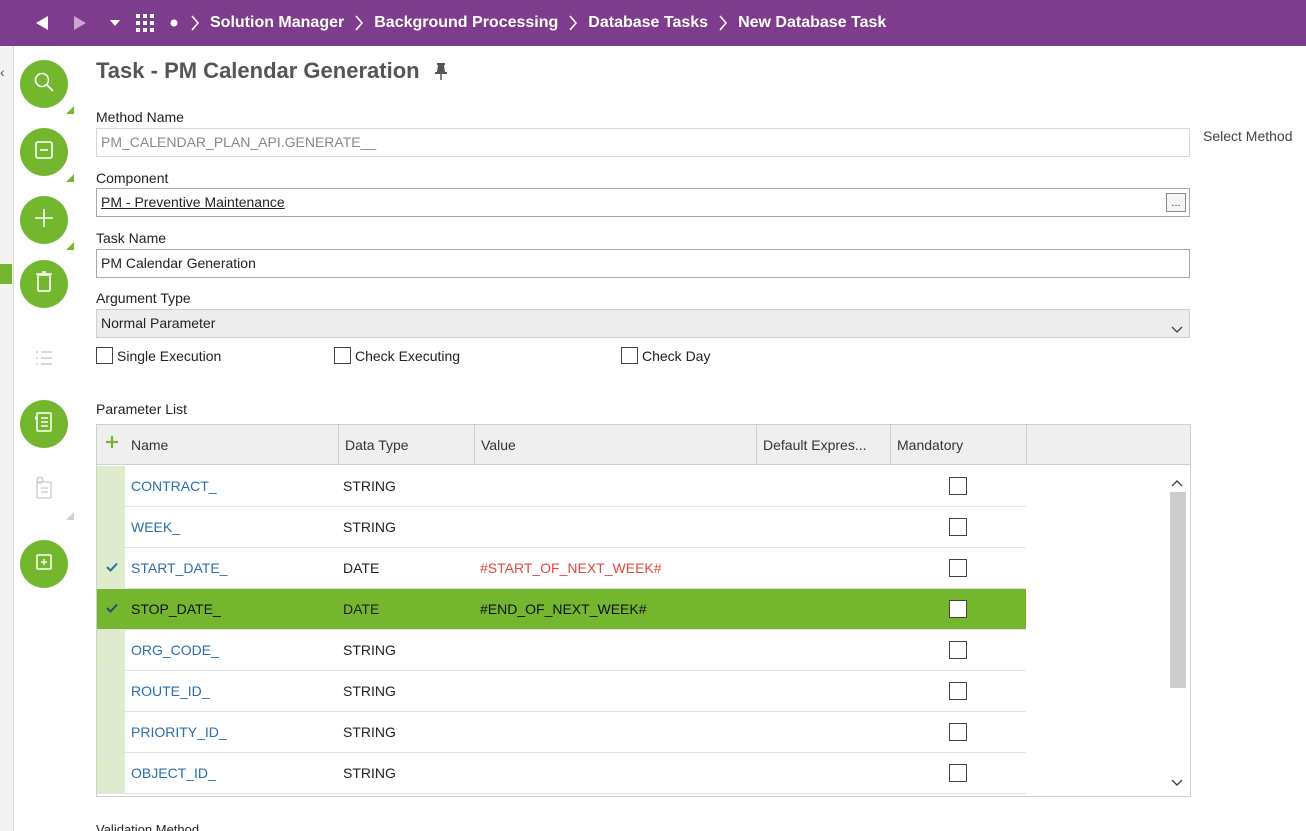  What do you see at coordinates (643, 323) in the screenshot?
I see `argument-type-select: Normal Parameter` at bounding box center [643, 323].